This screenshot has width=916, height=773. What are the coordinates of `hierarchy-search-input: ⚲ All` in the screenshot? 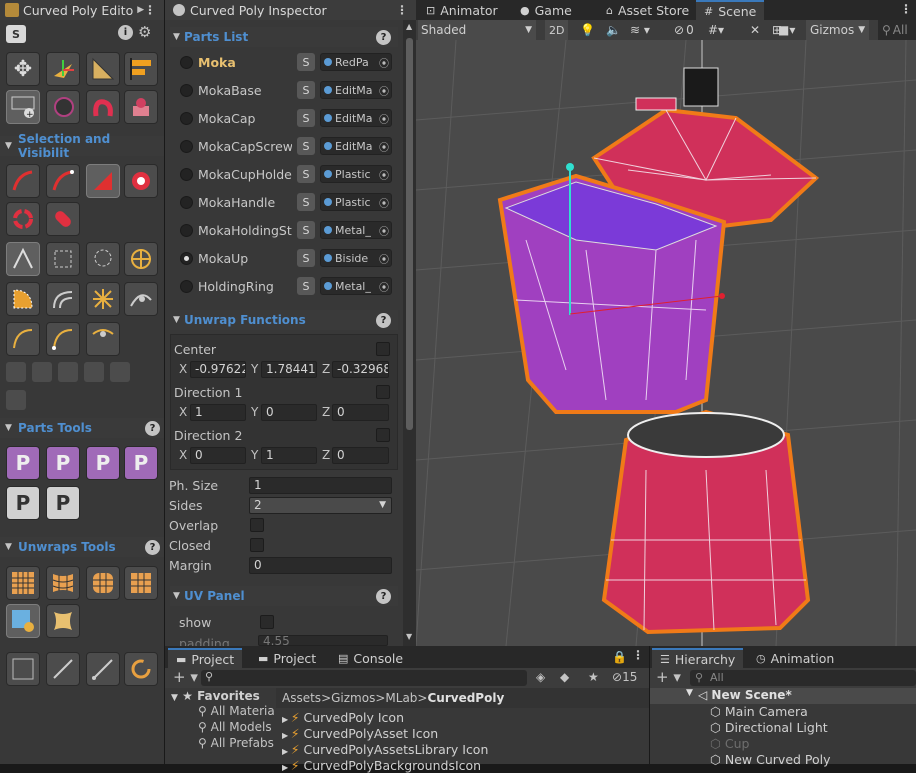 It's located at (803, 678).